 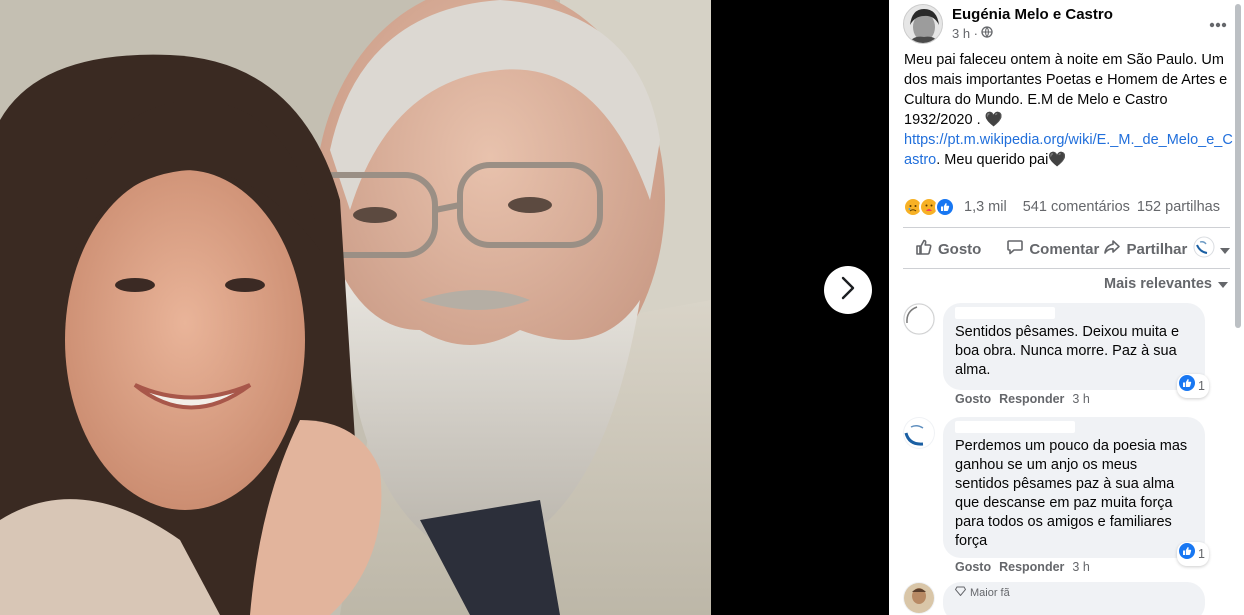 What do you see at coordinates (960, 592) in the screenshot?
I see `diamond-icon` at bounding box center [960, 592].